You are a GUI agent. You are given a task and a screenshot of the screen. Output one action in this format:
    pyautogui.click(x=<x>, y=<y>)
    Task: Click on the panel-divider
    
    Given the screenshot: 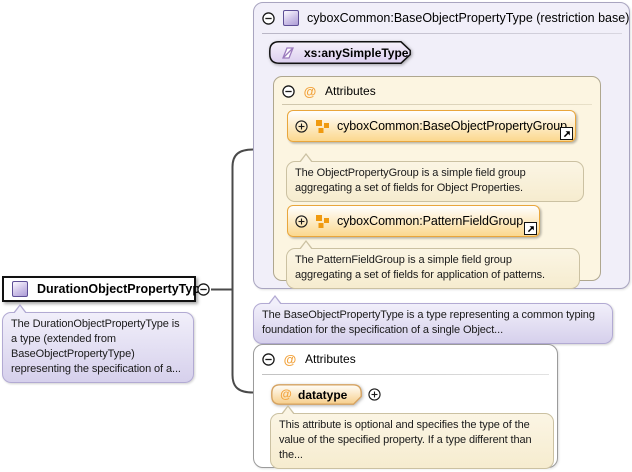 What is the action you would take?
    pyautogui.click(x=437, y=104)
    